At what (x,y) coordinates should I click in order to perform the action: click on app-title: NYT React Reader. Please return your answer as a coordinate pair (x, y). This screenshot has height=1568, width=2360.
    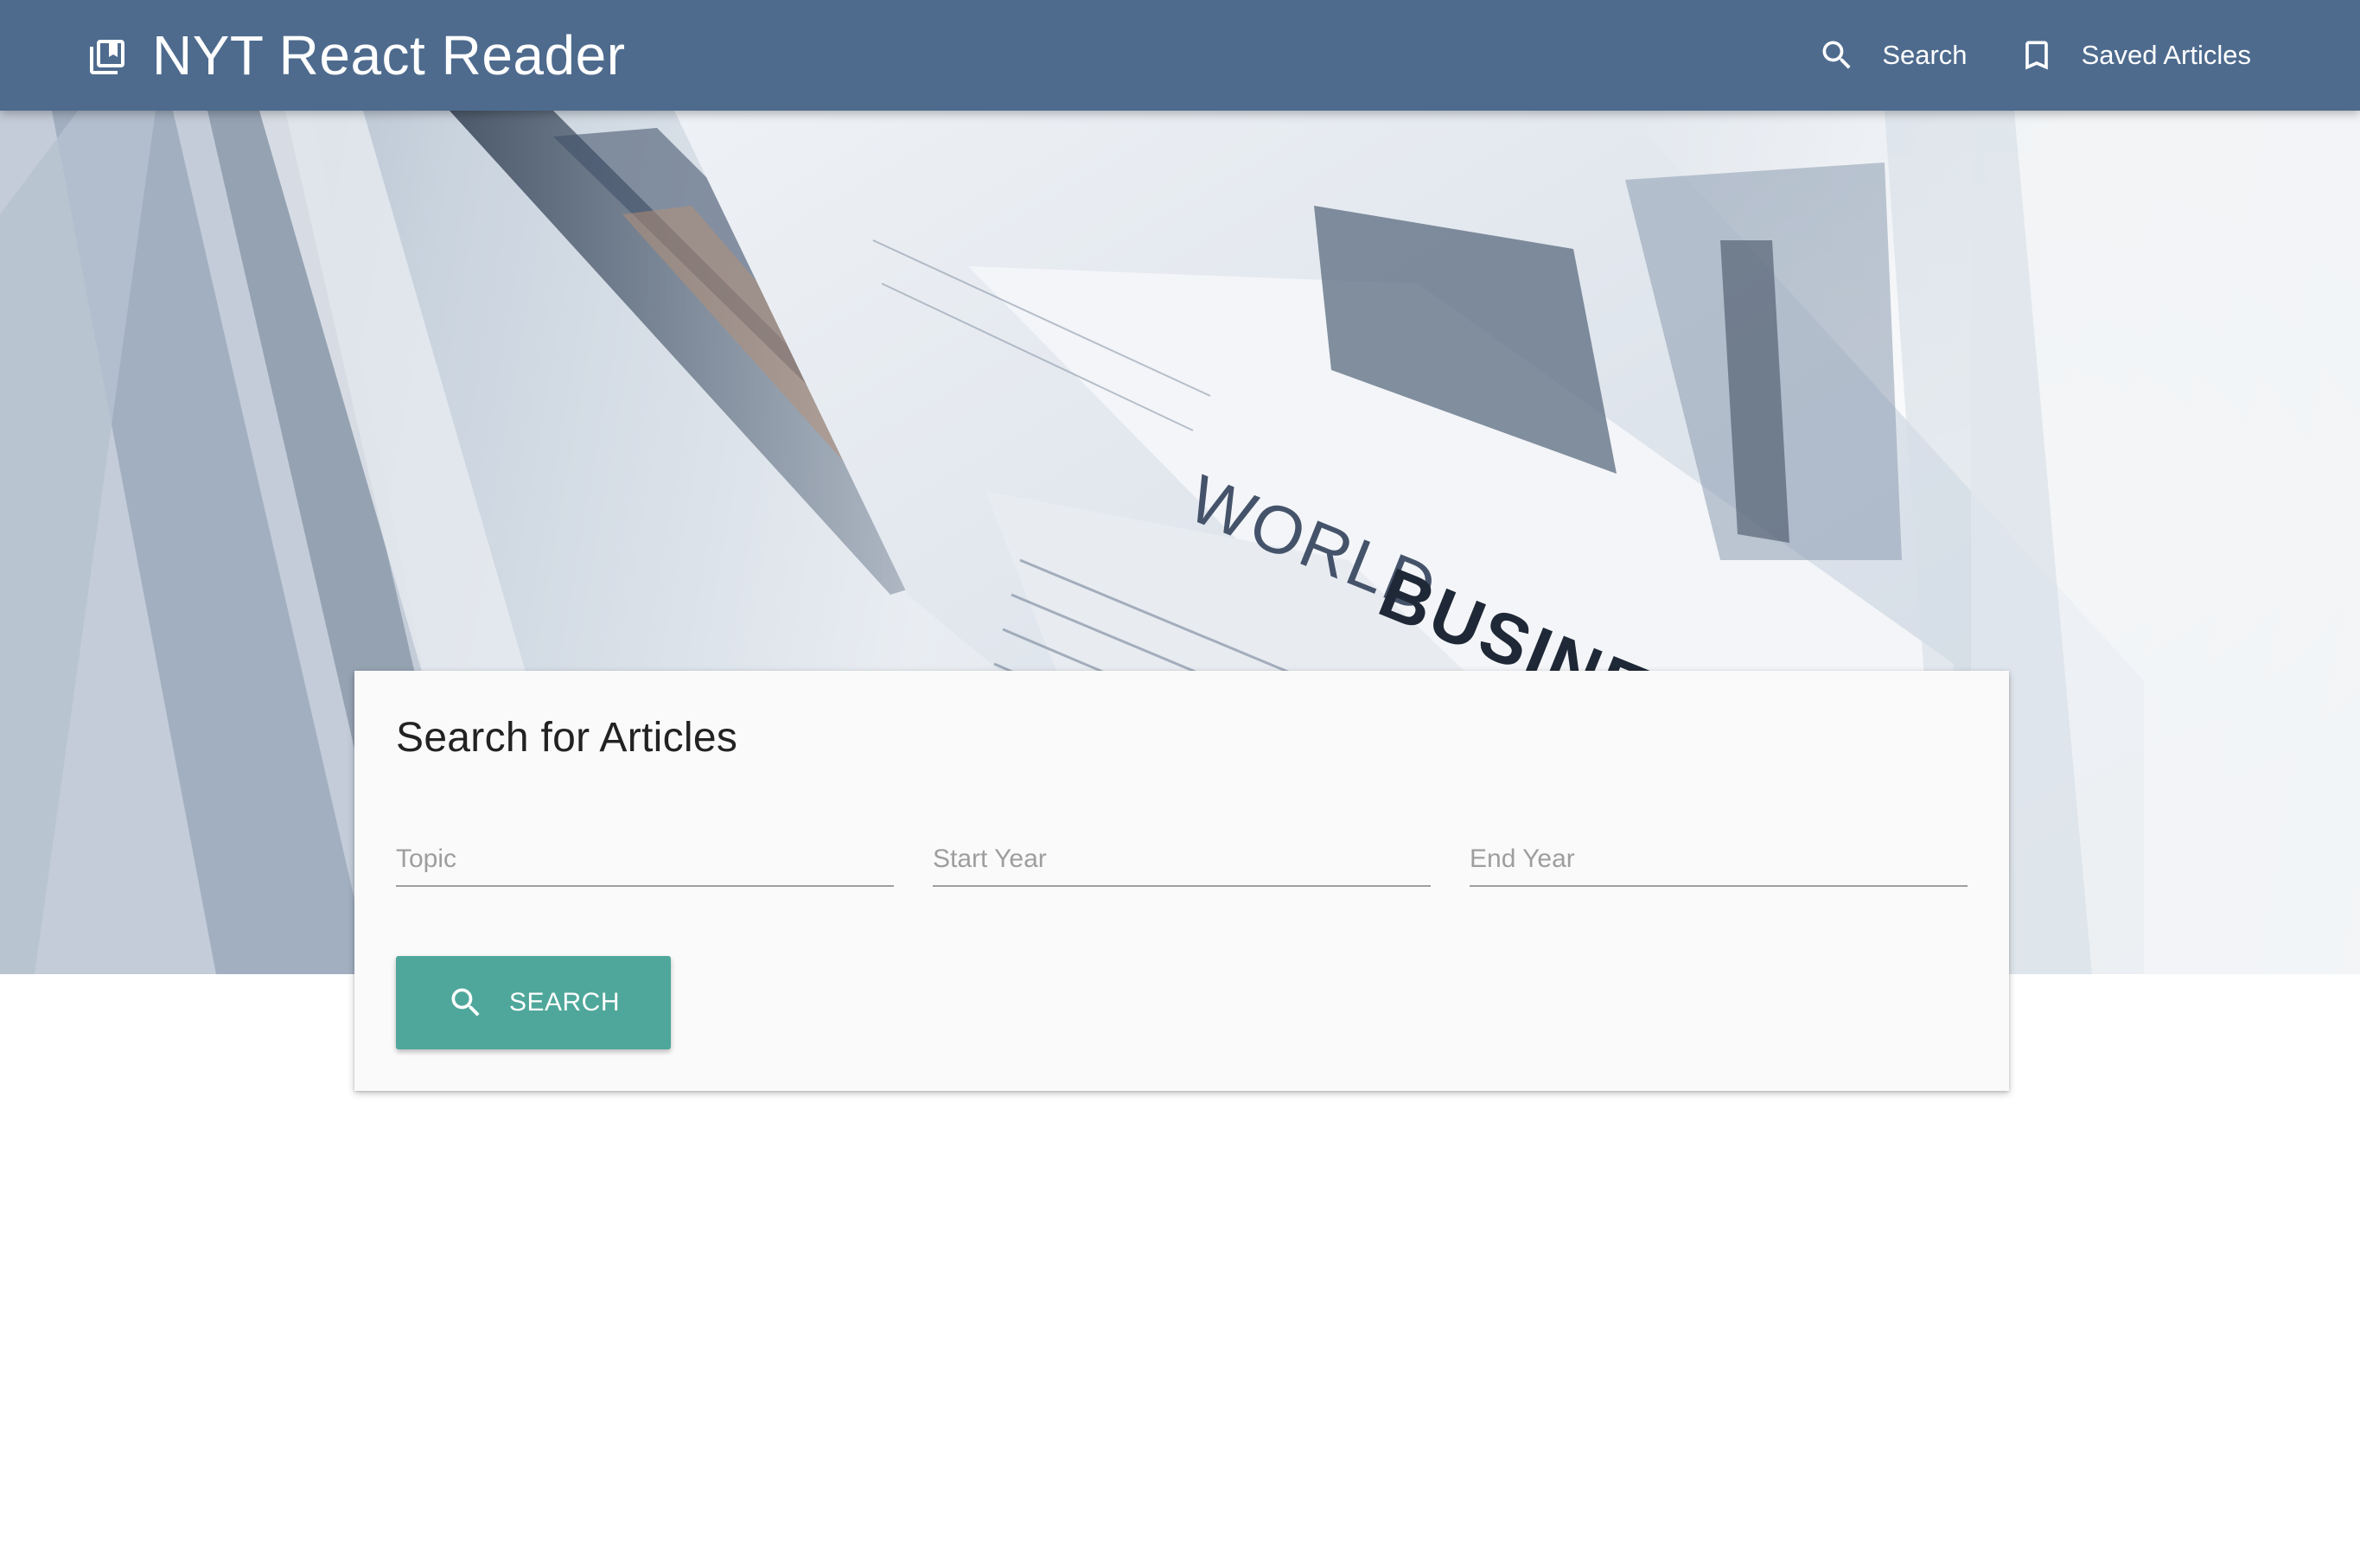
    Looking at the image, I should click on (389, 55).